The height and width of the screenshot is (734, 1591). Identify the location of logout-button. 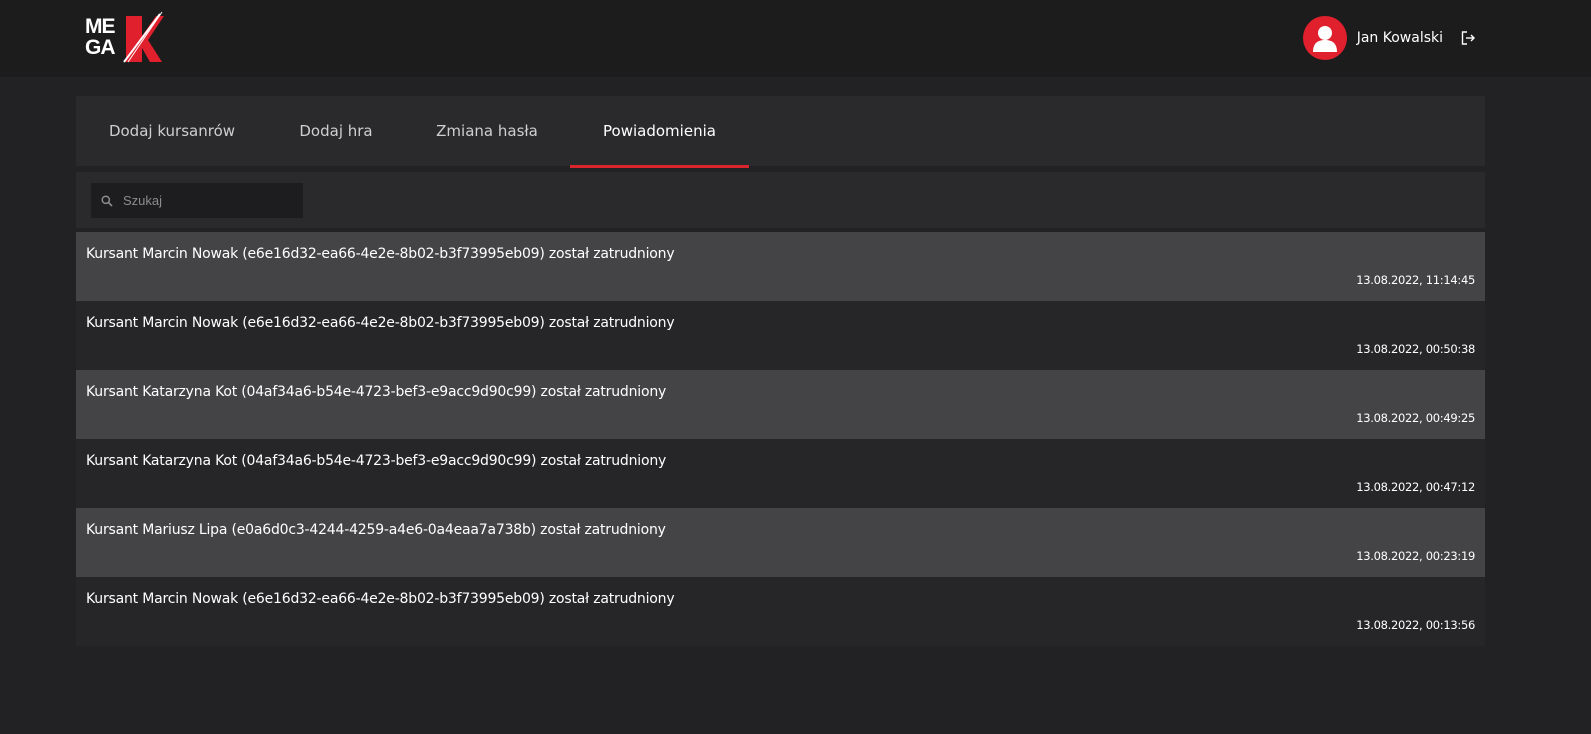
(1469, 38).